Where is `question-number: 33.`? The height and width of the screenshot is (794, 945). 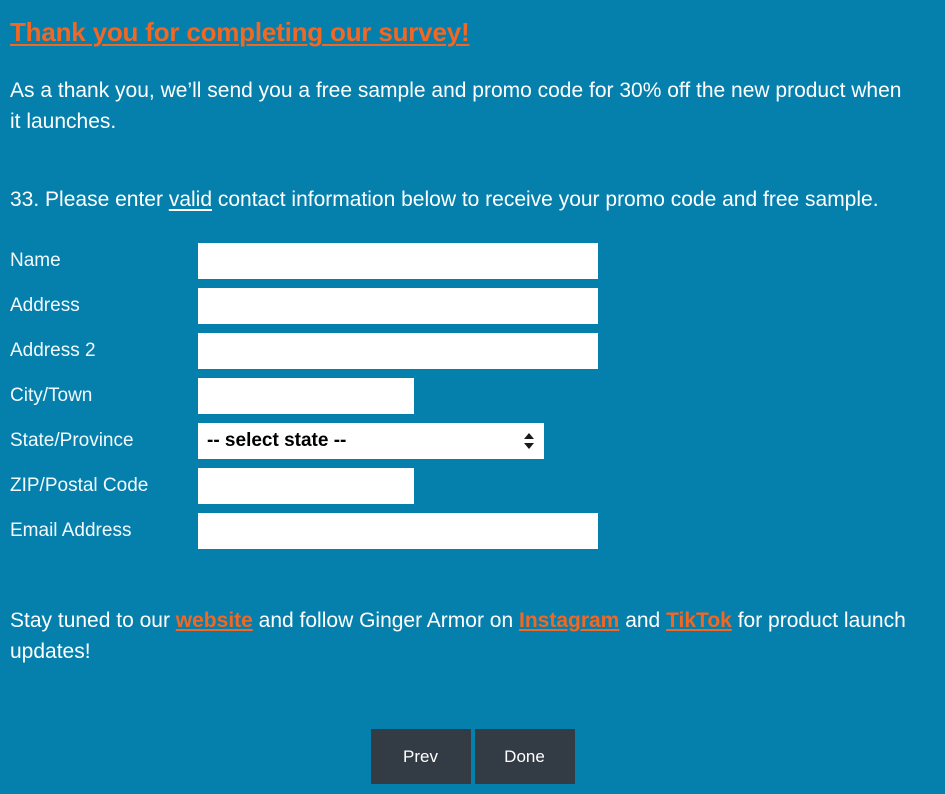 question-number: 33. is located at coordinates (25, 199).